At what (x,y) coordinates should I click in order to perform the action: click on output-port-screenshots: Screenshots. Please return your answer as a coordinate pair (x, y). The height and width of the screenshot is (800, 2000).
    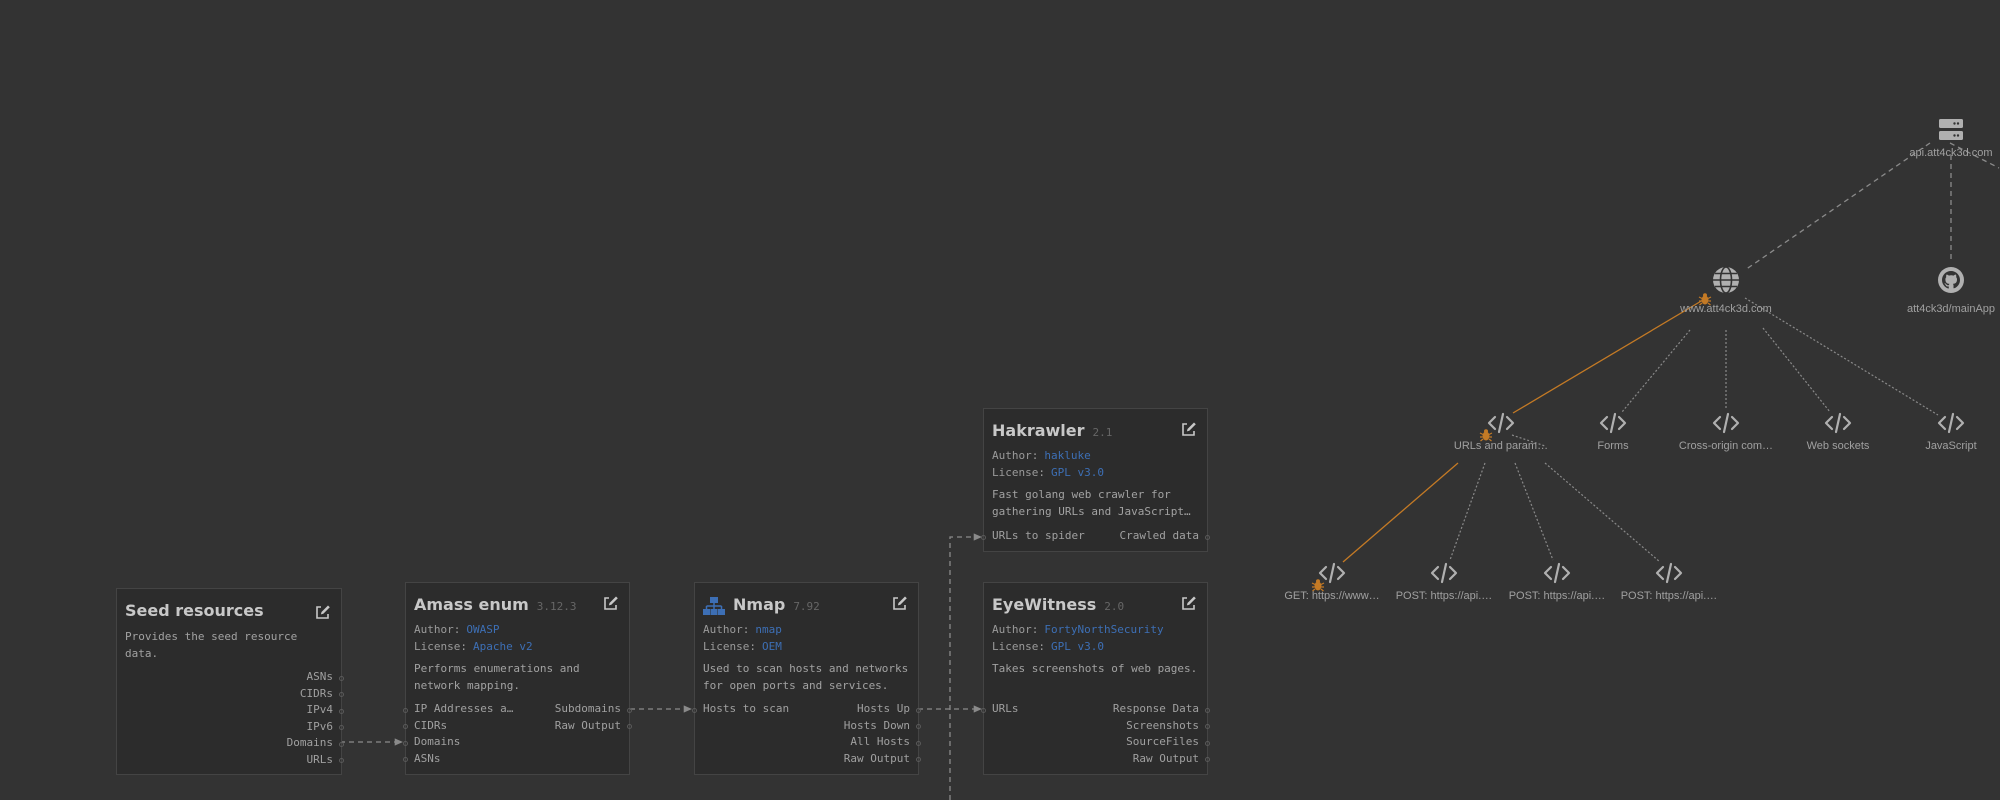
    Looking at the image, I should click on (1162, 726).